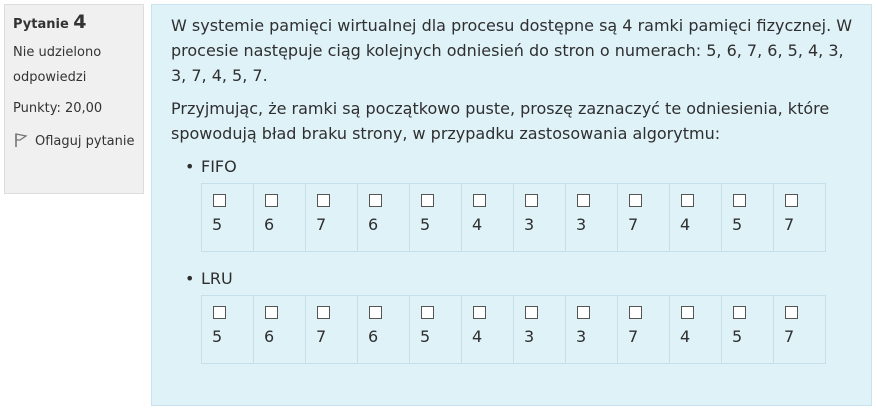  I want to click on fifo-answers-table: 5 6 7 6 5 4 3 3 7 4 5 7, so click(513, 217).